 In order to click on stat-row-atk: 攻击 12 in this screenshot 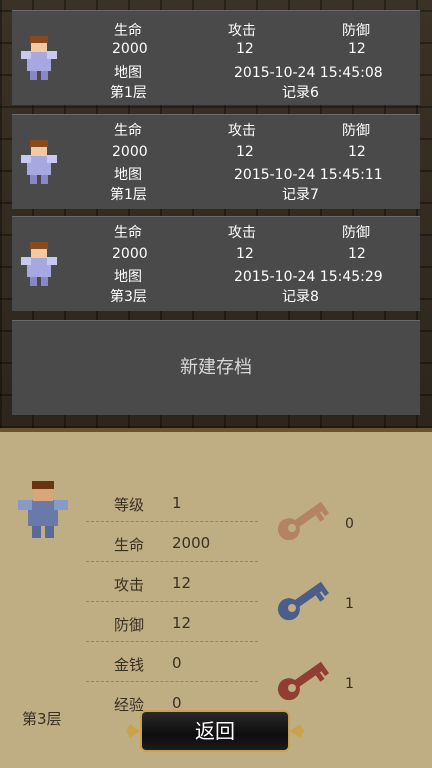, I will do `click(172, 582)`.